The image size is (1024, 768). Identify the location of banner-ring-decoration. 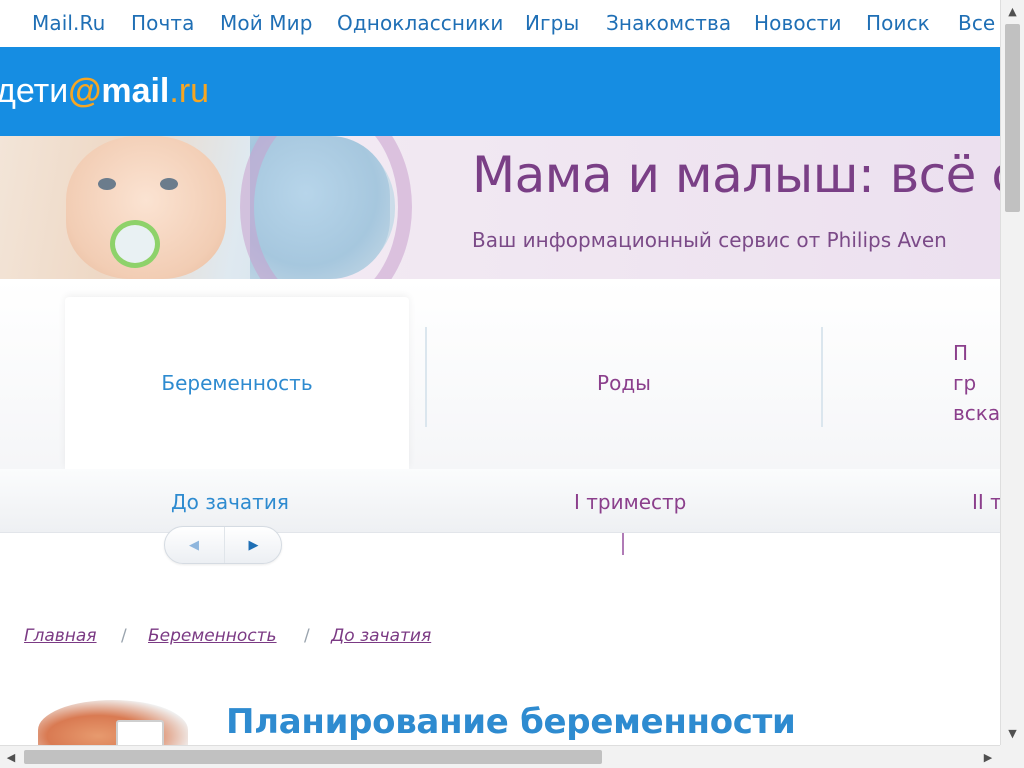
(326, 207).